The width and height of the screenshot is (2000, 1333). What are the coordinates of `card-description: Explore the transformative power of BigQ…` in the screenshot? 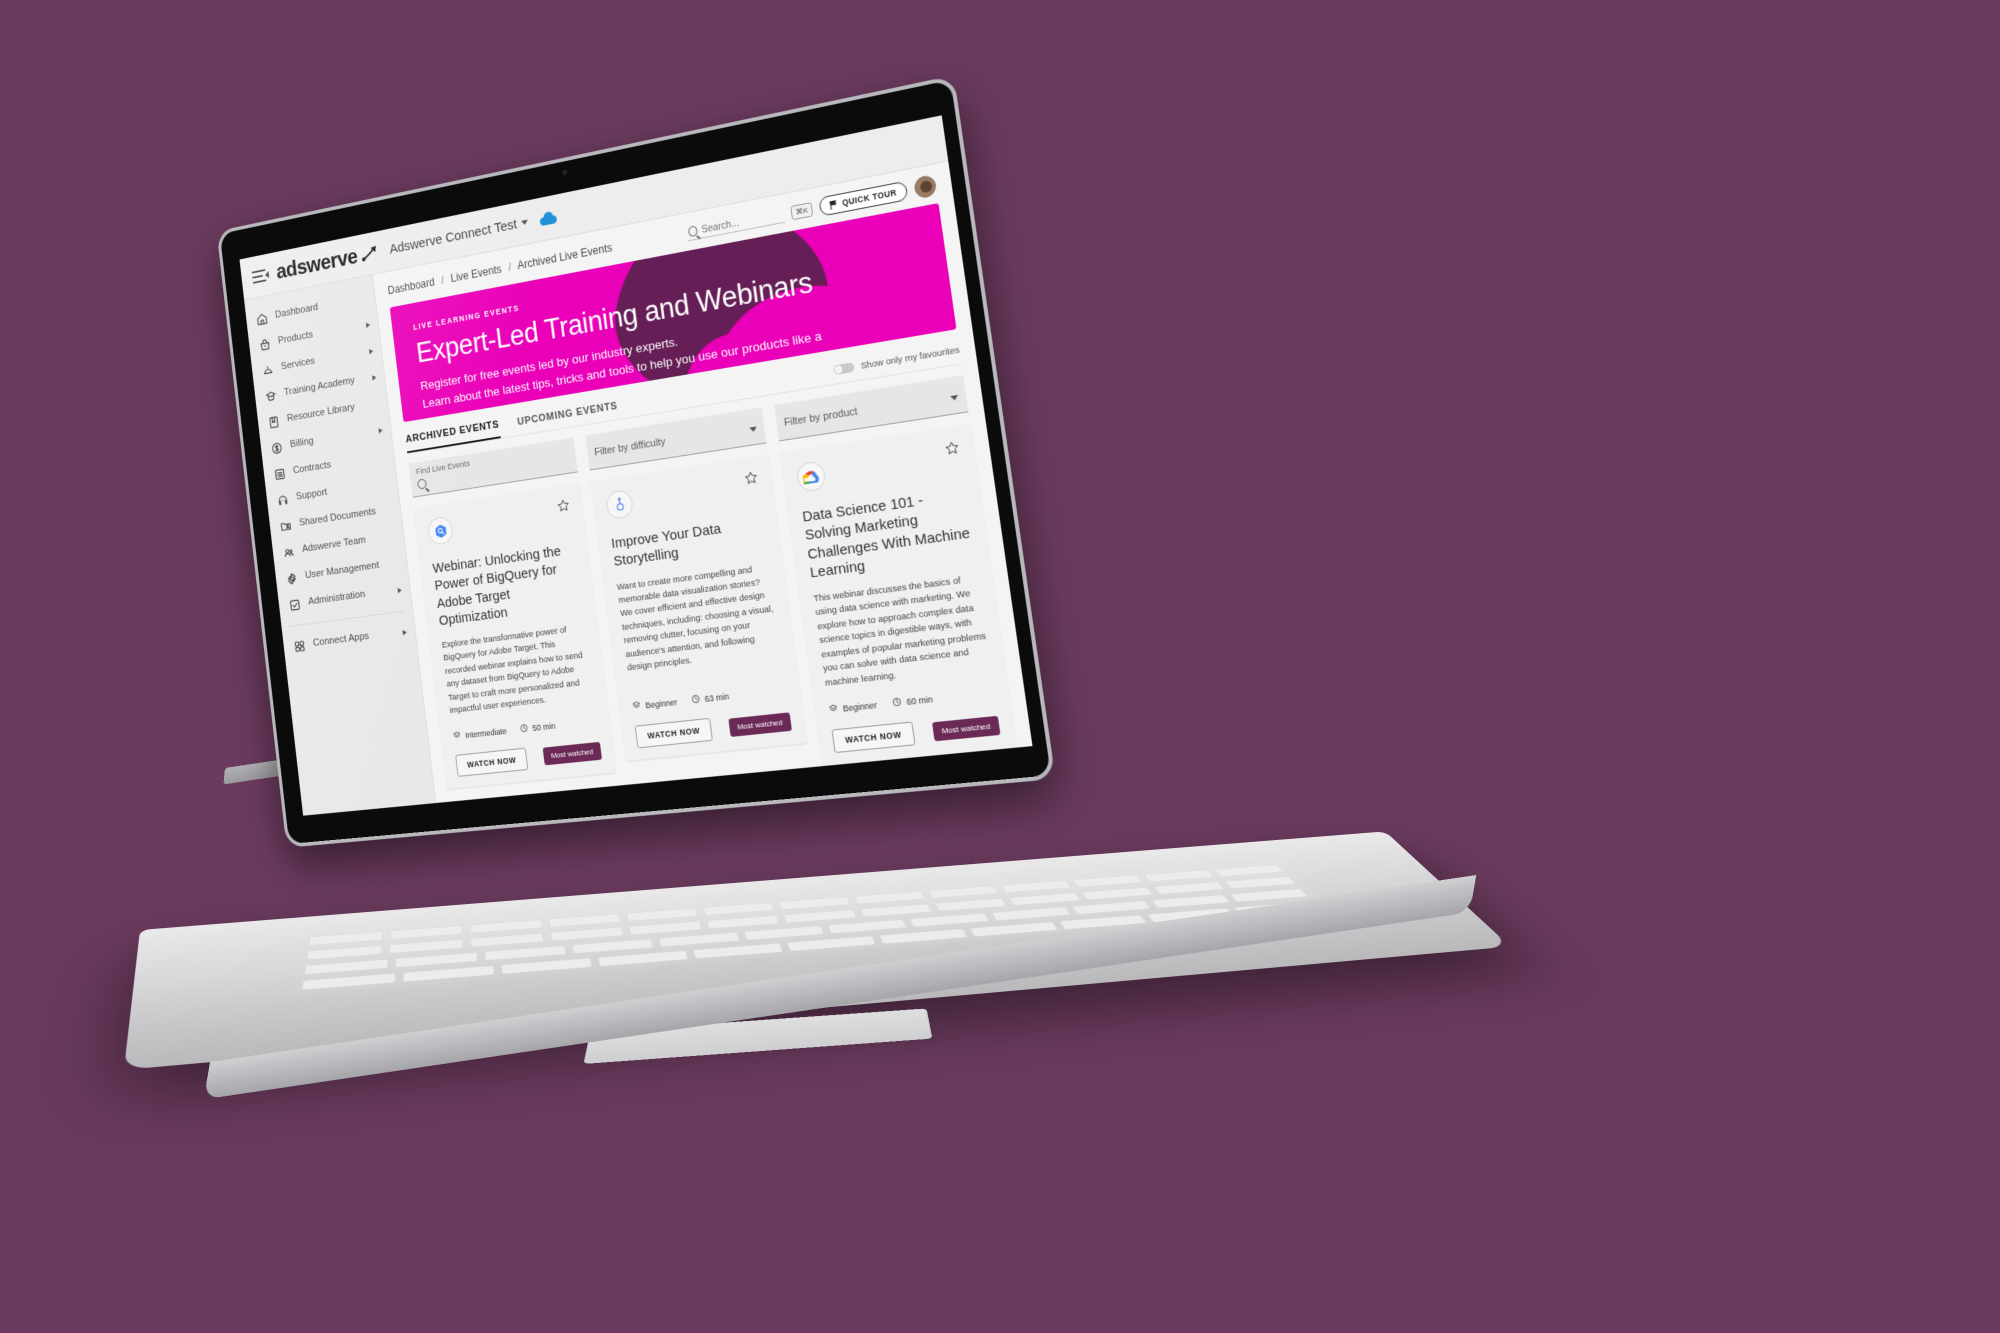 It's located at (512, 670).